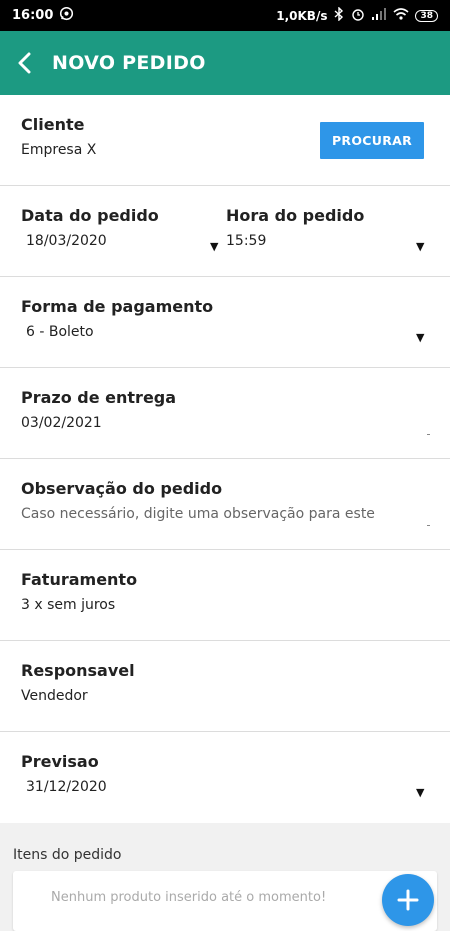 This screenshot has width=450, height=931. I want to click on responsavel-label: Responsavel, so click(78, 670).